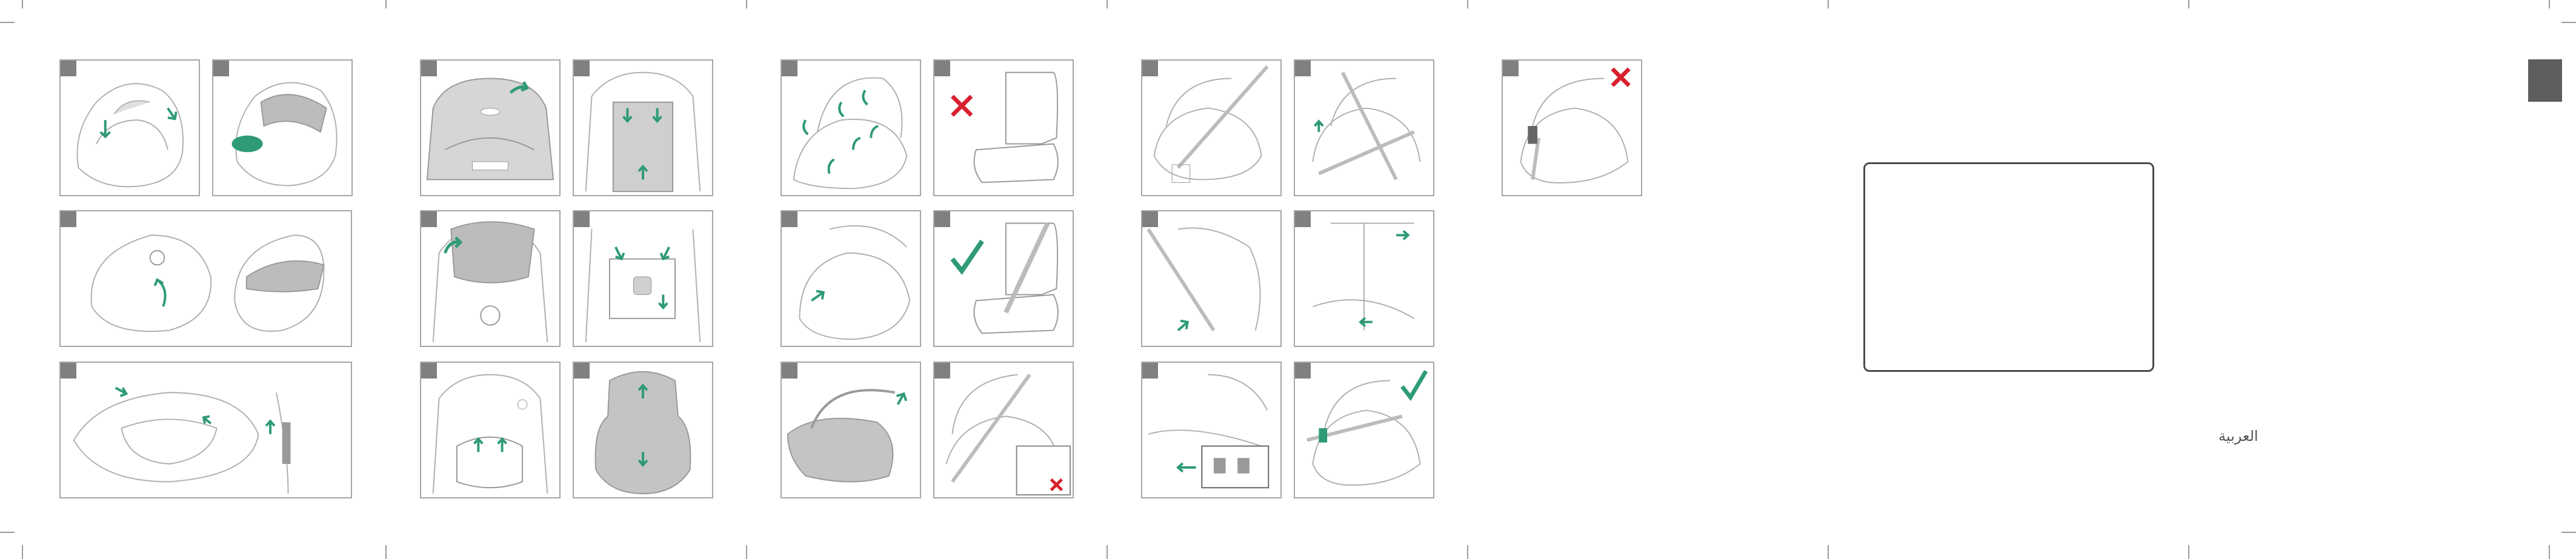  Describe the element at coordinates (855, 282) in the screenshot. I see `carrier-base-arrows-icon` at that location.